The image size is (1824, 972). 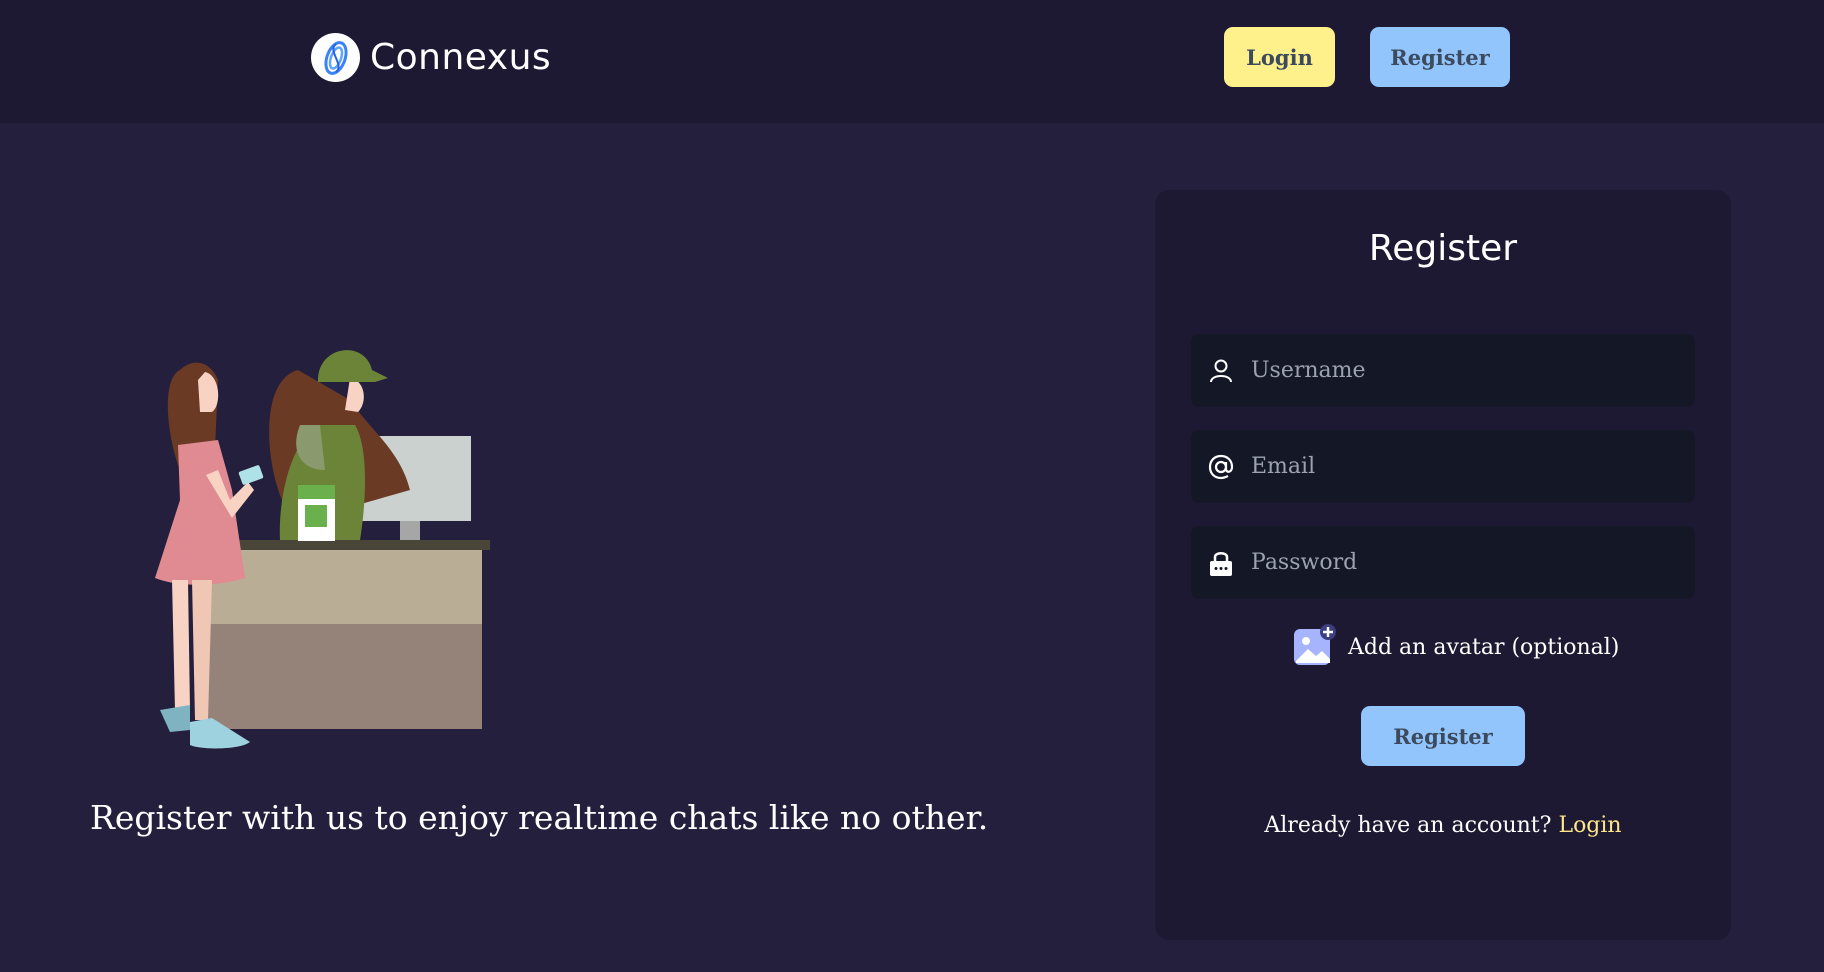 What do you see at coordinates (1221, 467) in the screenshot?
I see `at-sign-icon` at bounding box center [1221, 467].